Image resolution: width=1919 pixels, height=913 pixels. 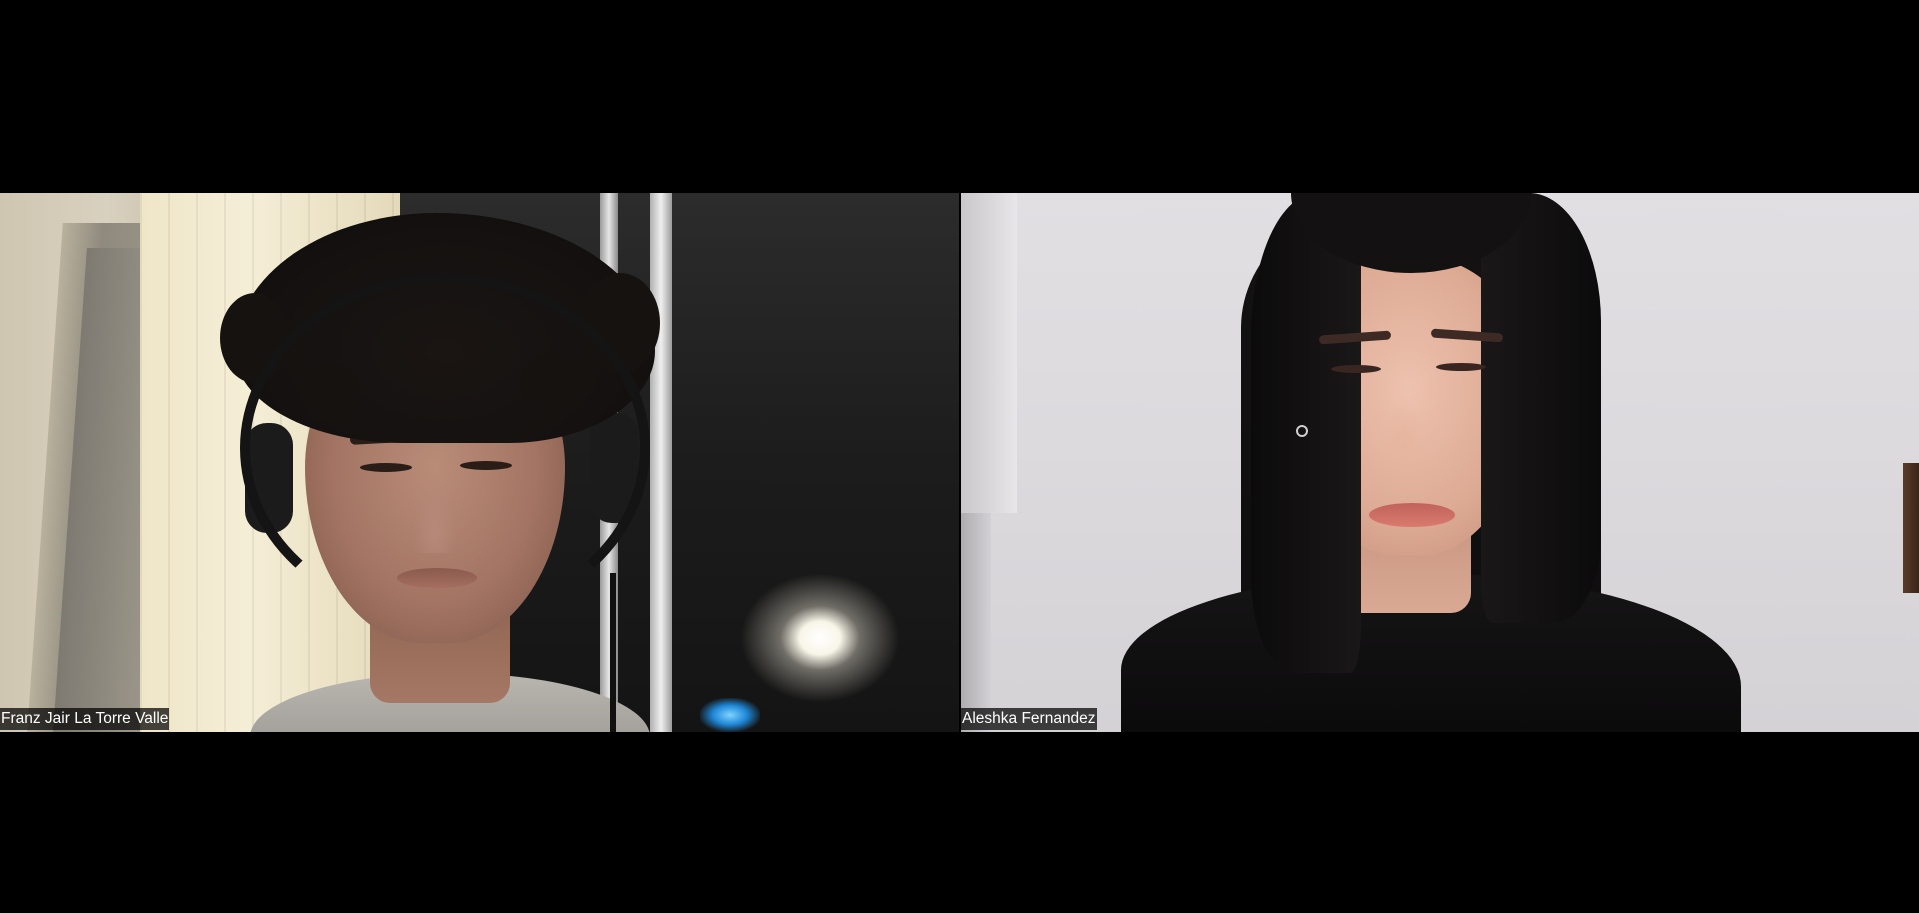 I want to click on participant-person, so click(x=455, y=472).